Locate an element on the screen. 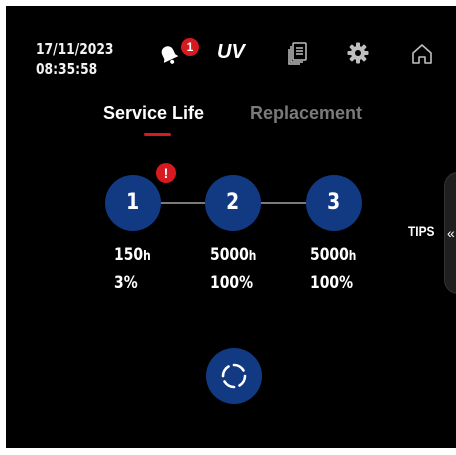  datetime: 17/11/2023 08:35:58 is located at coordinates (74, 59).